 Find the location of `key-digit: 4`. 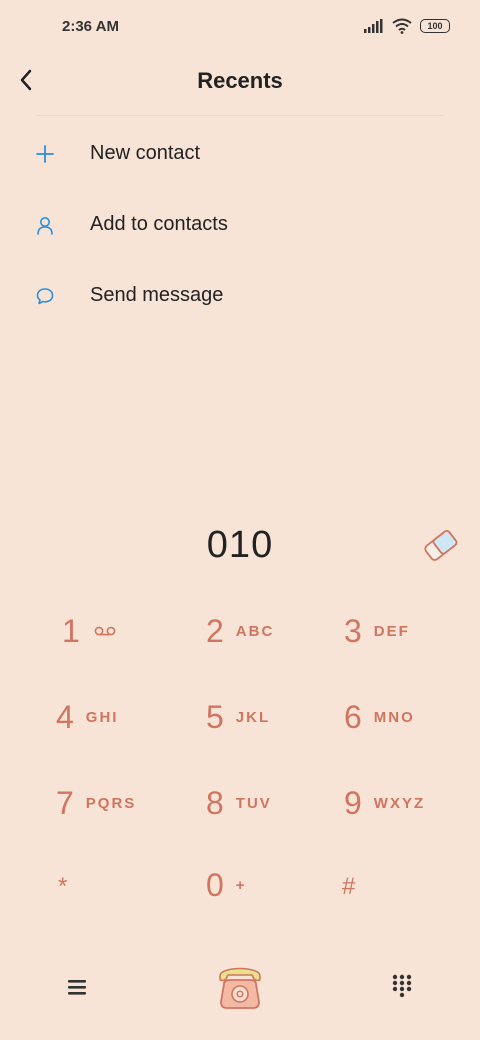

key-digit: 4 is located at coordinates (65, 716).